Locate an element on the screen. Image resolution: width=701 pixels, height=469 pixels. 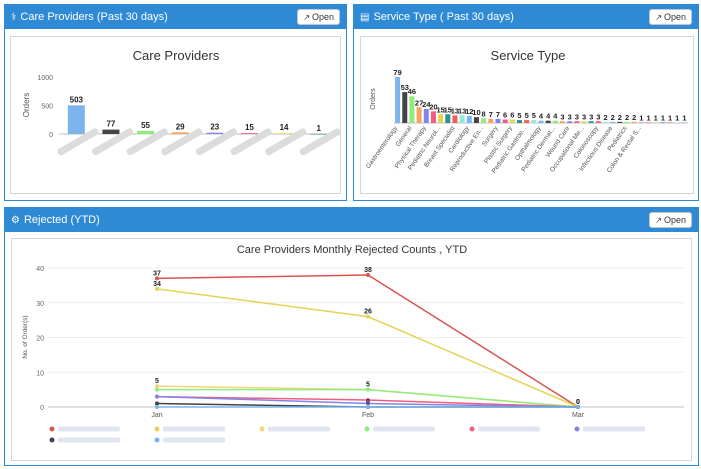
data-label: 14 is located at coordinates (284, 127).